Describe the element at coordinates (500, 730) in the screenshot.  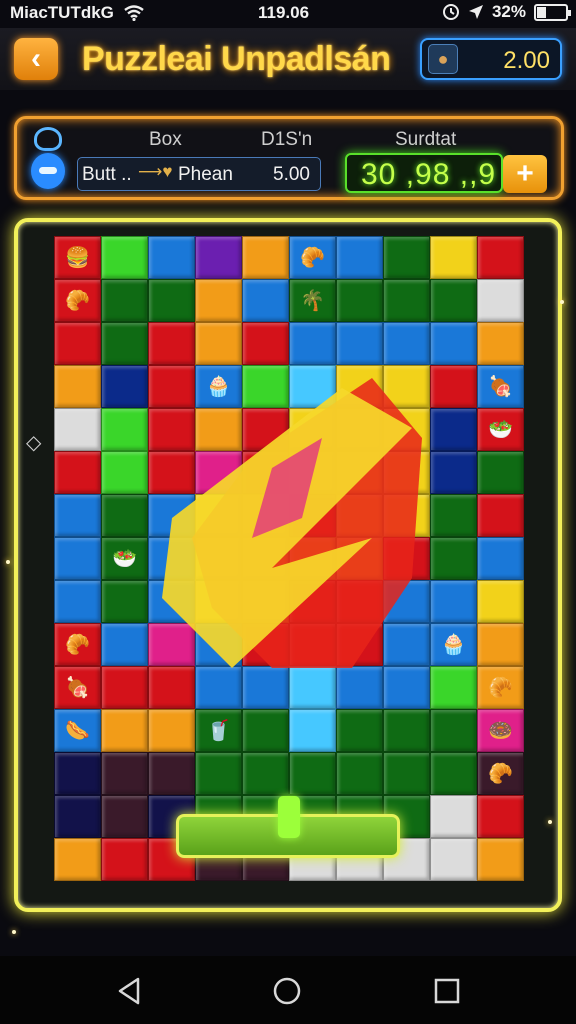
I see `puzzle-piece: 🍩` at that location.